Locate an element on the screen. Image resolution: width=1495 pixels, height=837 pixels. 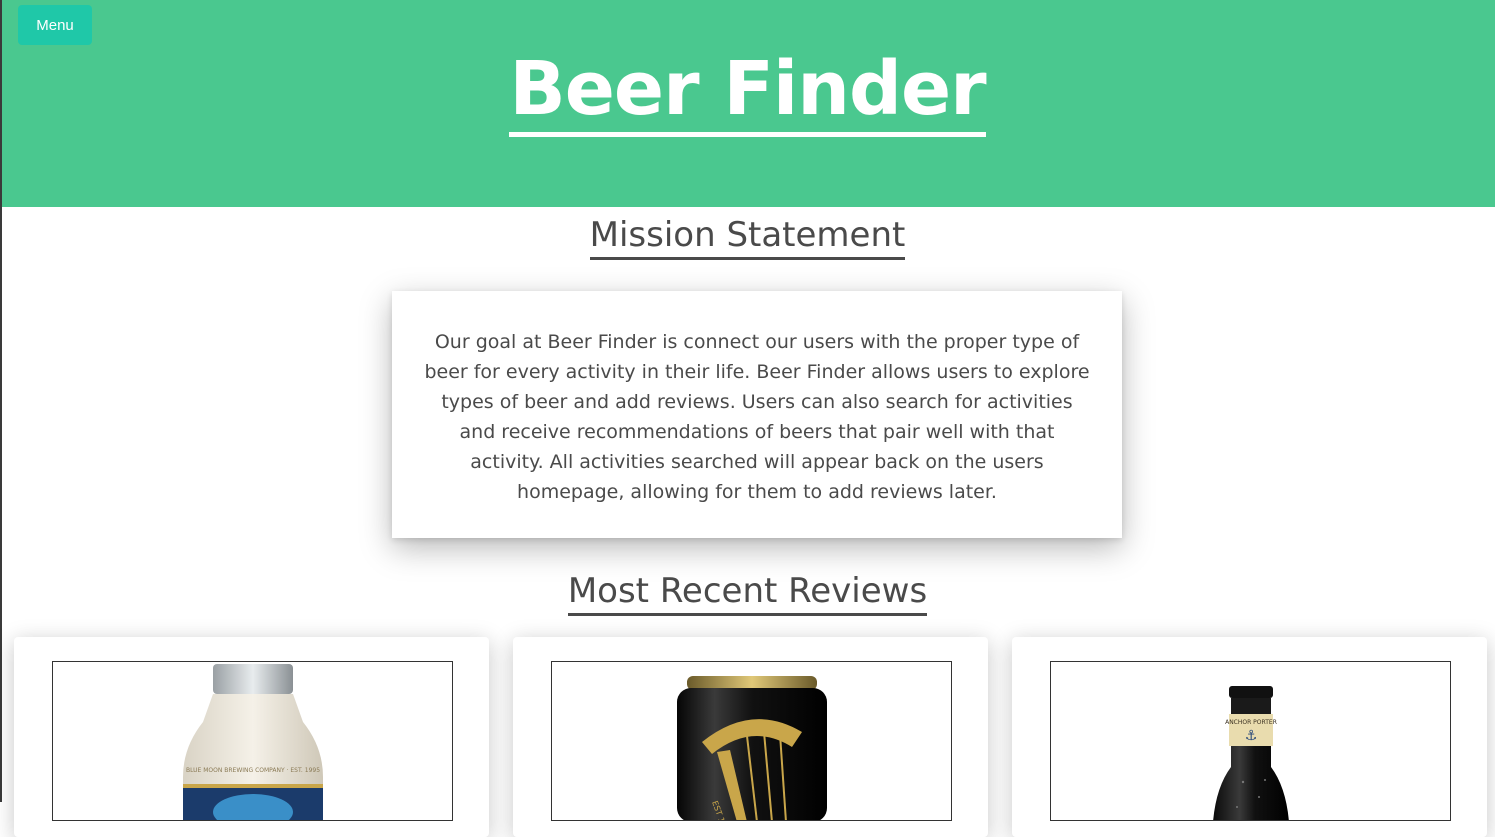
review-card: BLUE MOON BREWING COMPANY · EST. 1995 is located at coordinates (251, 737).